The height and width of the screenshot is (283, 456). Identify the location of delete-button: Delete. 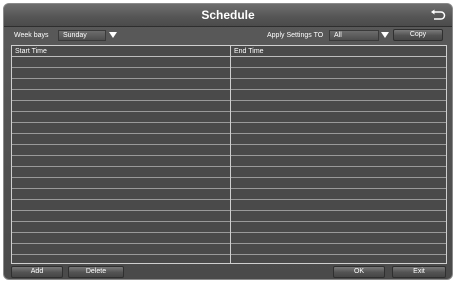
(96, 272).